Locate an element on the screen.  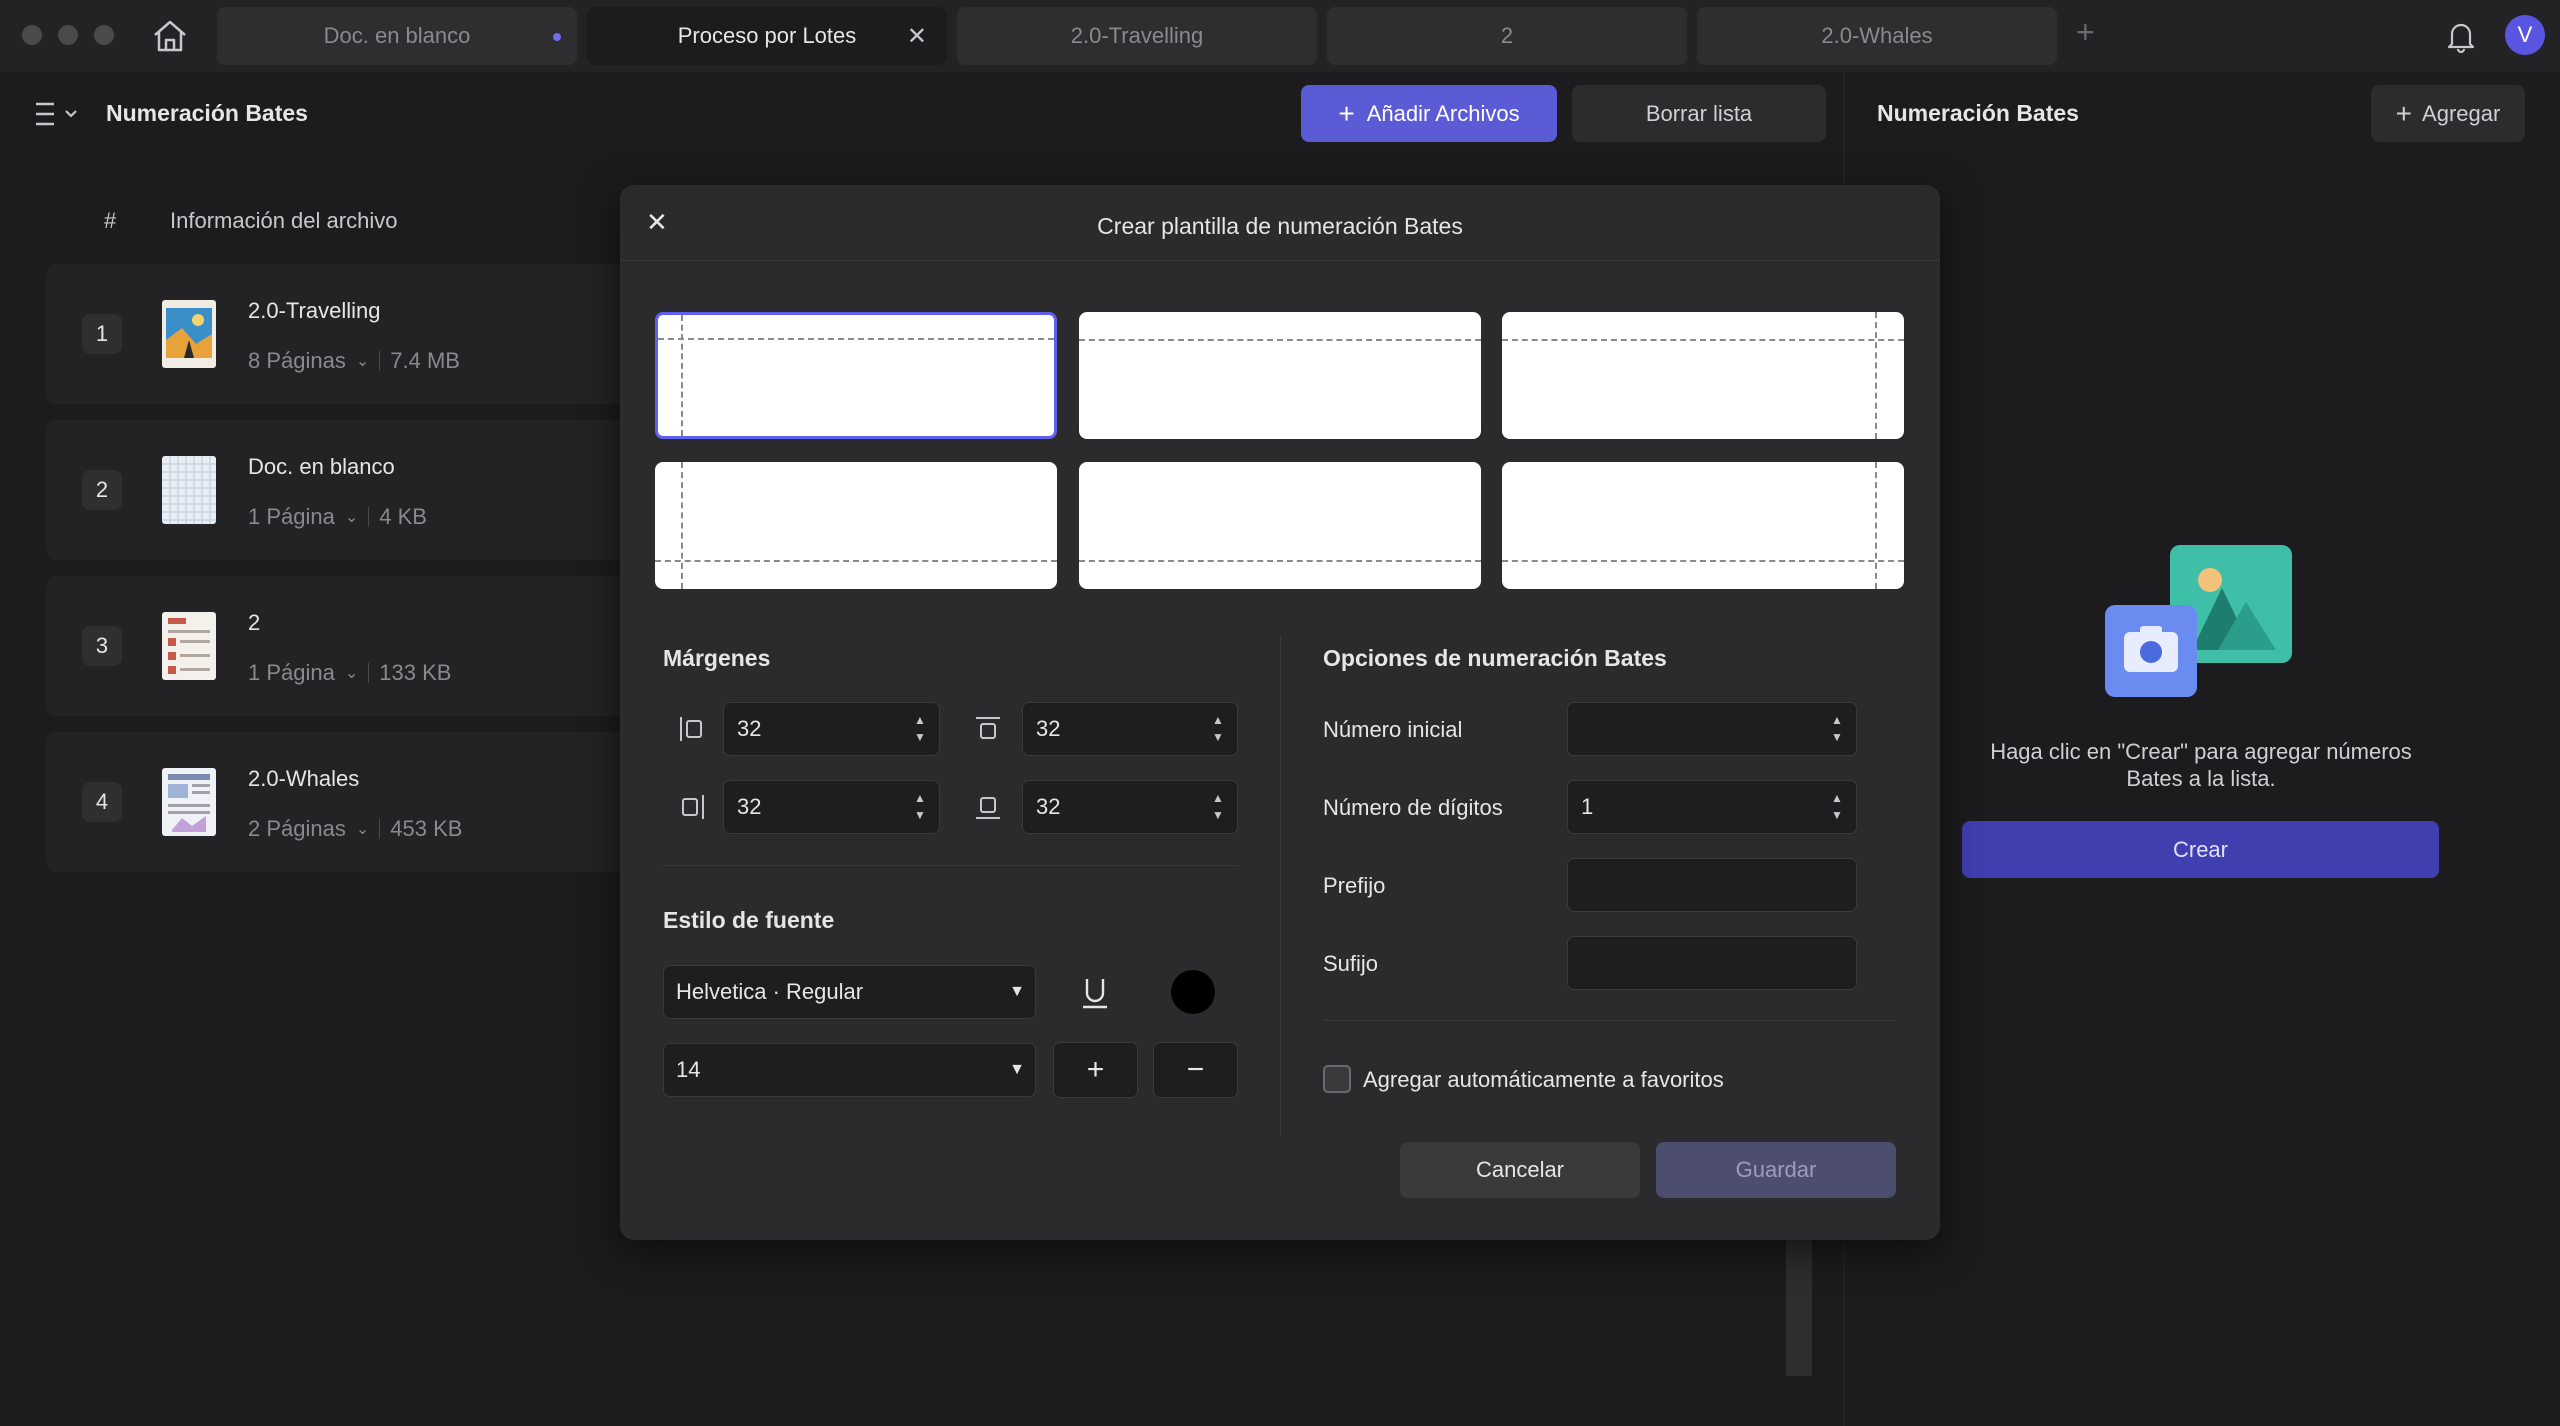
margin-bottom-value: 32 is located at coordinates (1048, 806).